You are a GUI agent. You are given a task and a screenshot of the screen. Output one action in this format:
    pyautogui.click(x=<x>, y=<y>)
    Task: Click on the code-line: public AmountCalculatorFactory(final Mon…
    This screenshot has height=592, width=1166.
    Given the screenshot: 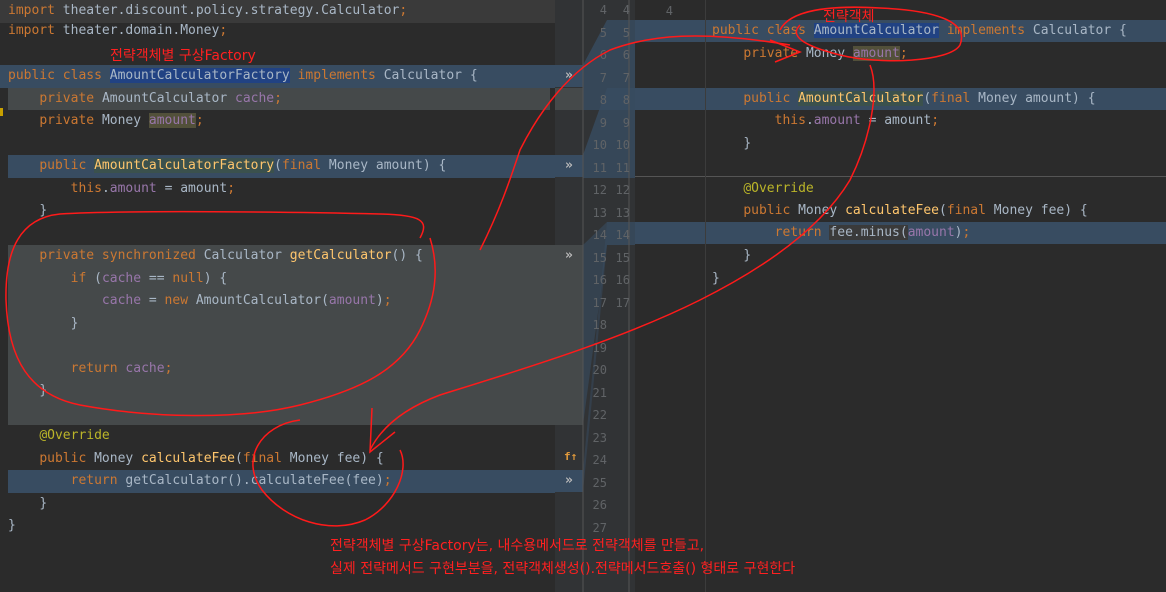 What is the action you would take?
    pyautogui.click(x=277, y=166)
    